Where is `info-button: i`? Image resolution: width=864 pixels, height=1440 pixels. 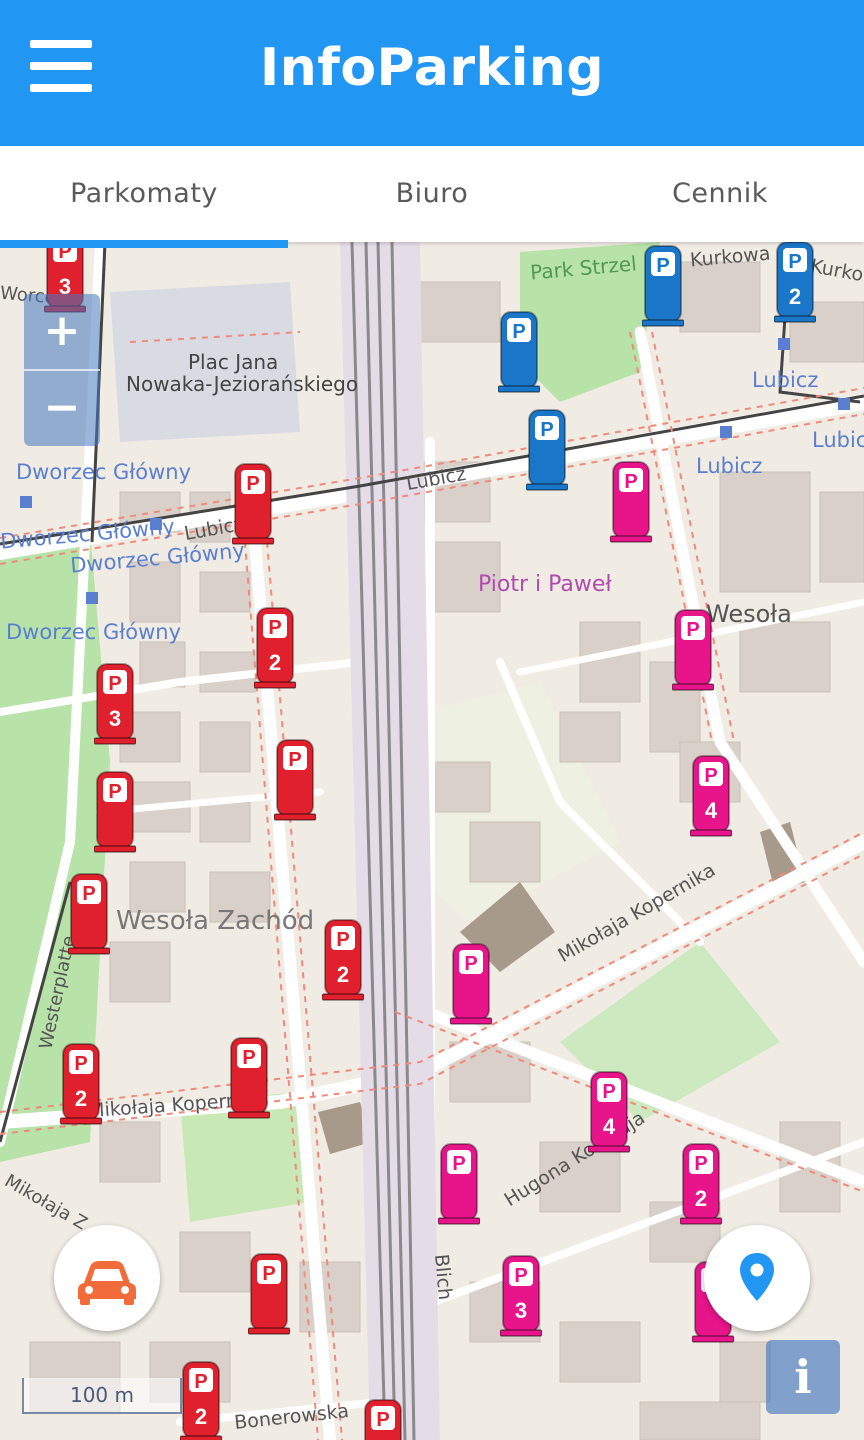
info-button: i is located at coordinates (803, 1377).